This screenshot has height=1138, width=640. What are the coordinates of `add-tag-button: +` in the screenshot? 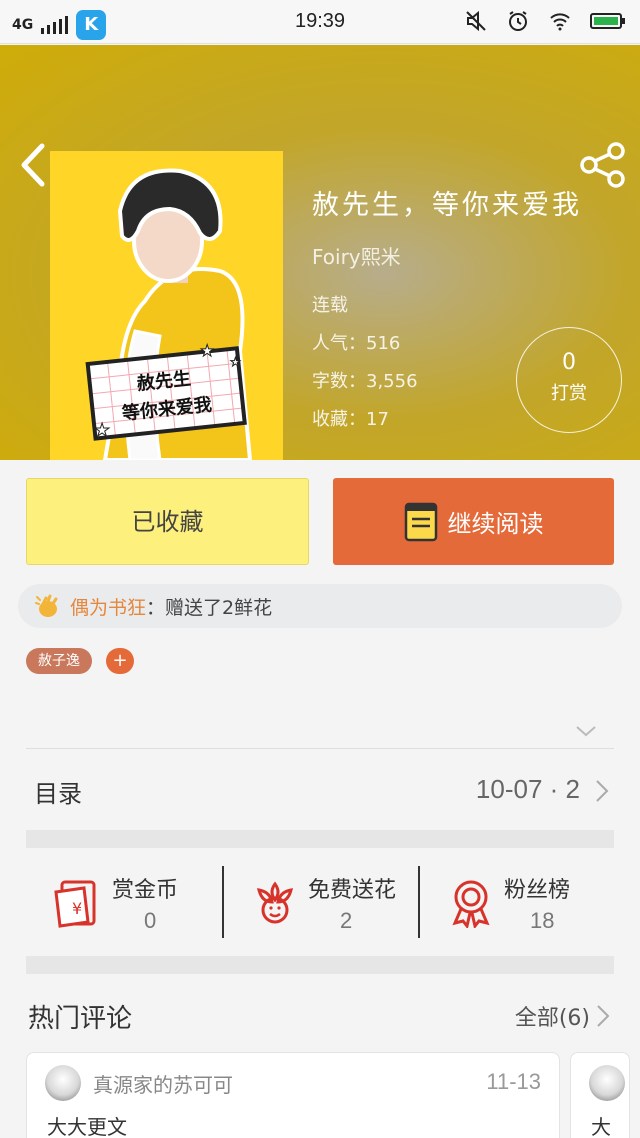 It's located at (120, 661).